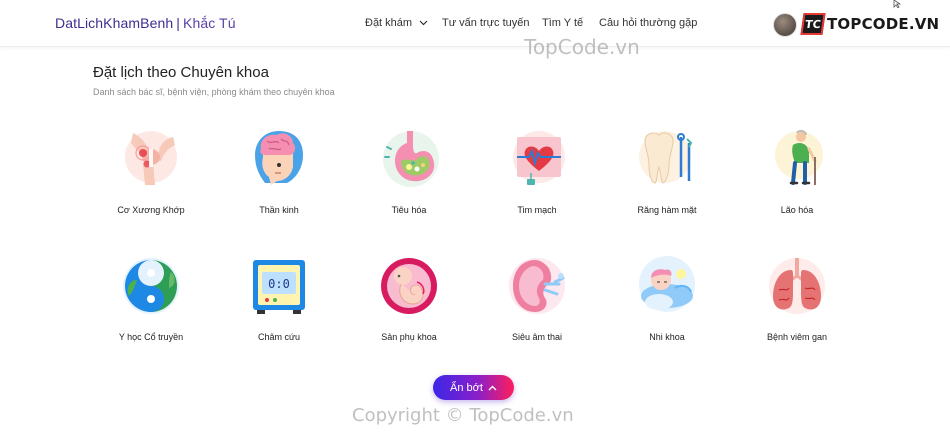 Image resolution: width=950 pixels, height=439 pixels. Describe the element at coordinates (492, 387) in the screenshot. I see `chevron-up-icon` at that location.